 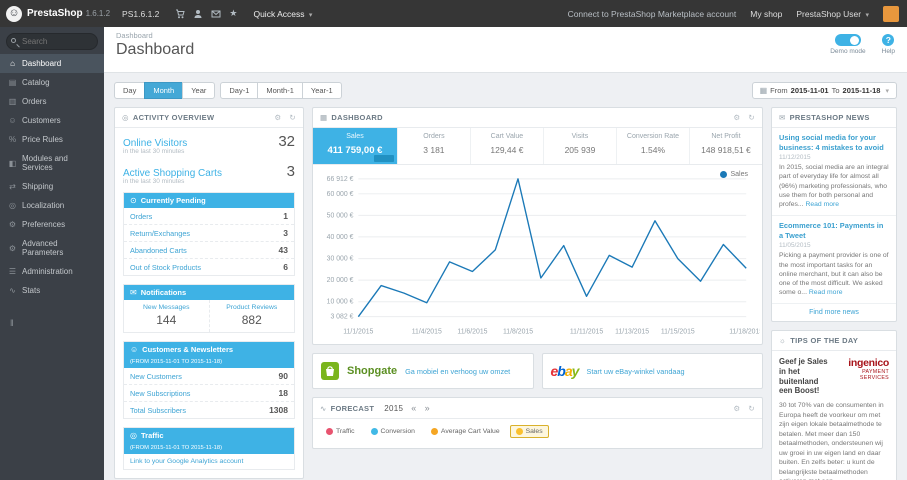 I want to click on product-reviews-link: Product Reviews 882, so click(x=252, y=316).